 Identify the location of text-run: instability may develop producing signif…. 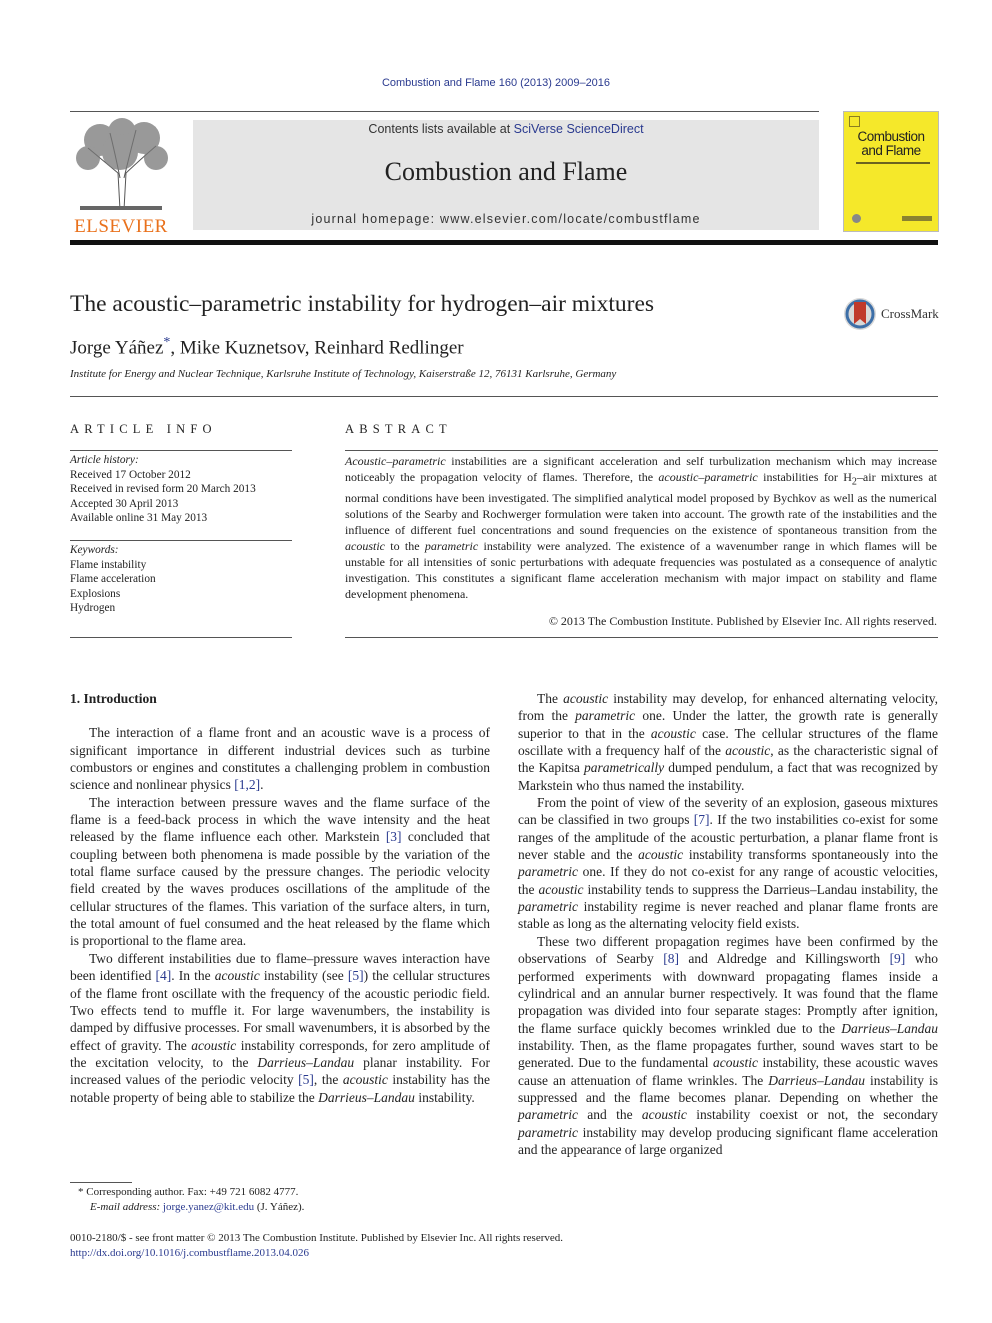
(728, 1140).